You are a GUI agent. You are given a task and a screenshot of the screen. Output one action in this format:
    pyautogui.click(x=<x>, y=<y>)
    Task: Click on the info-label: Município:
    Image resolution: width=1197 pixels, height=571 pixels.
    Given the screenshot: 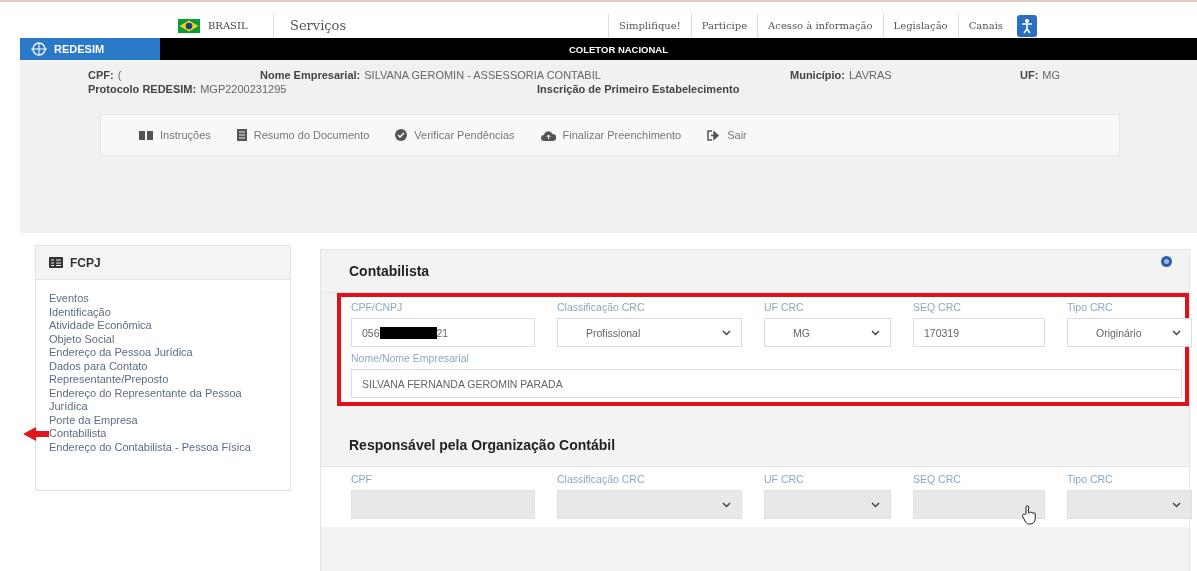 What is the action you would take?
    pyautogui.click(x=817, y=75)
    